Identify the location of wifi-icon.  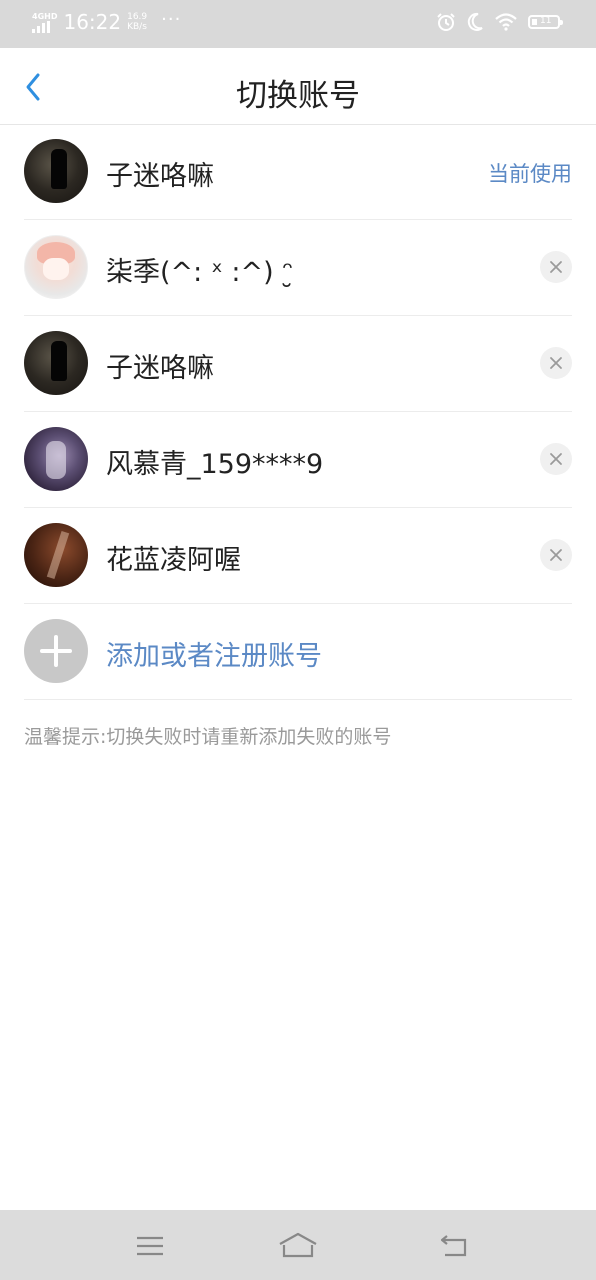
(506, 22).